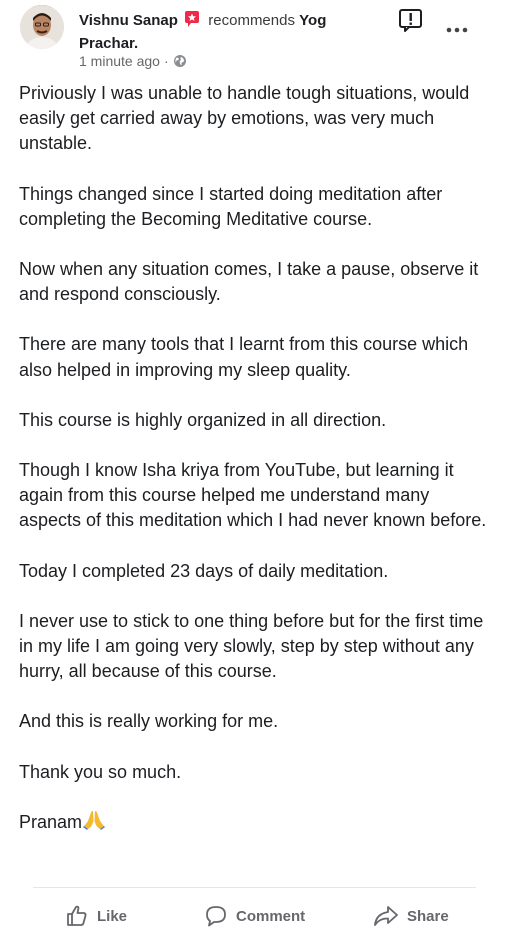 This screenshot has width=509, height=947. Describe the element at coordinates (96, 916) in the screenshot. I see `like-button: Like` at that location.